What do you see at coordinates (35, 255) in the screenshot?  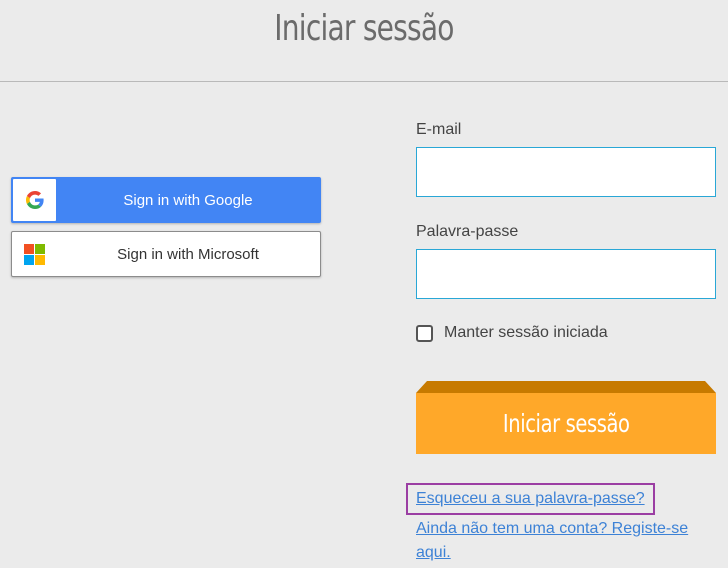 I see `microsoft-icon` at bounding box center [35, 255].